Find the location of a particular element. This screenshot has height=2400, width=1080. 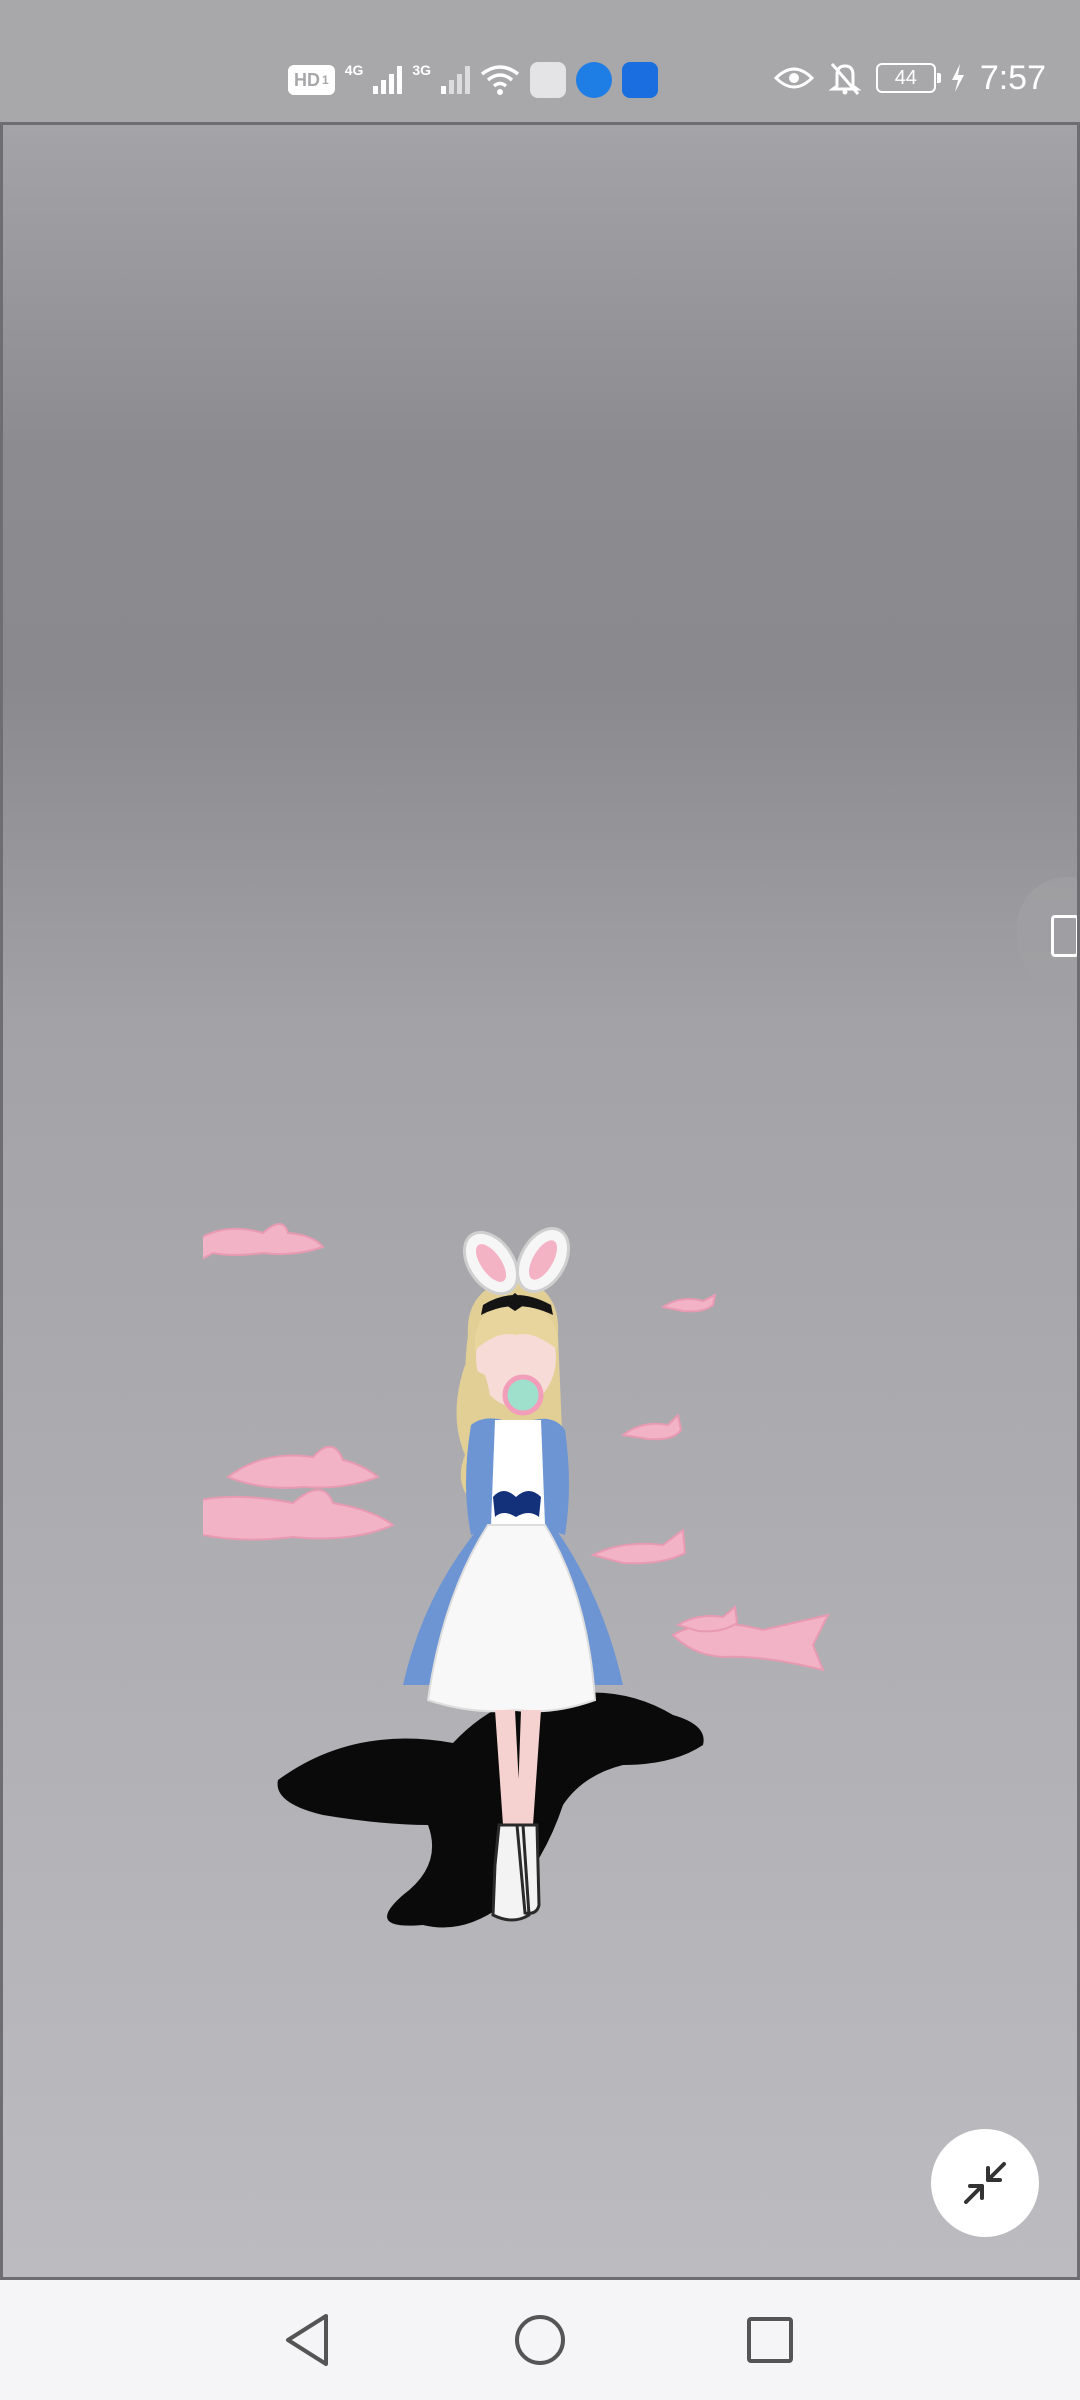

battery-icon: 44 is located at coordinates (908, 78).